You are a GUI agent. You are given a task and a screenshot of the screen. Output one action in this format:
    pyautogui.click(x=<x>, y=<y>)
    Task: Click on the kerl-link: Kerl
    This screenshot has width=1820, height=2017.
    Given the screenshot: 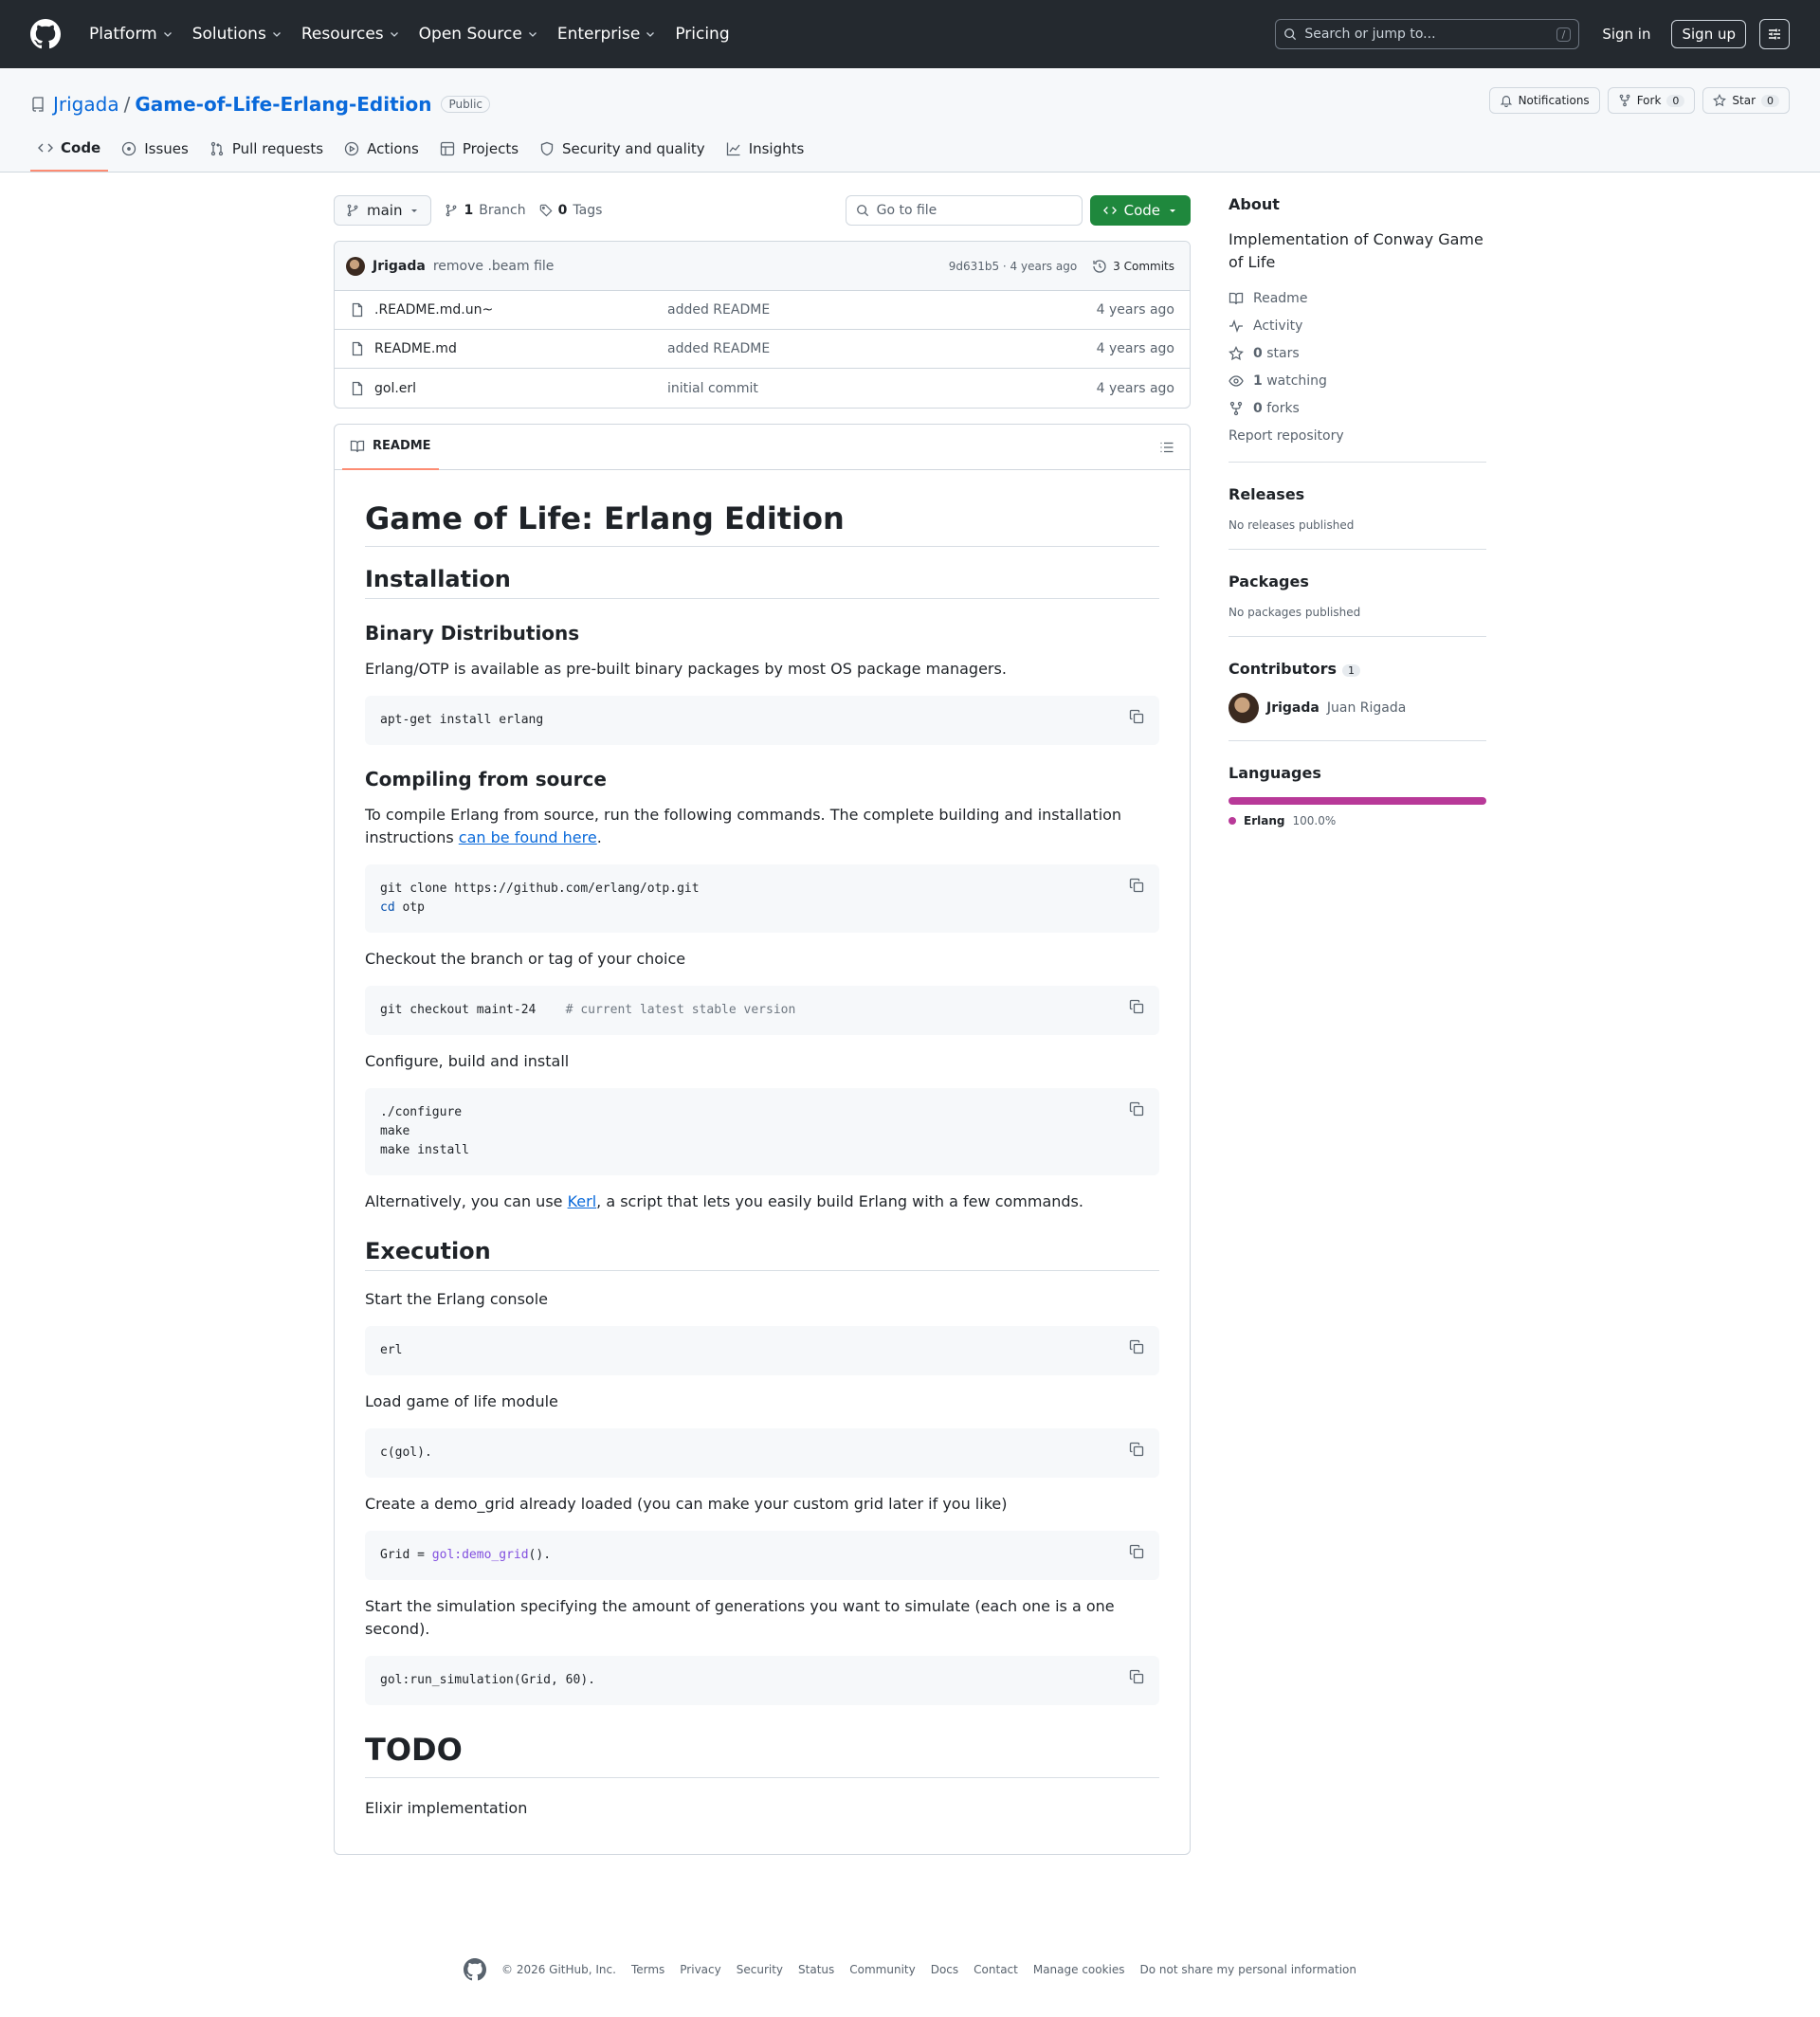 What is the action you would take?
    pyautogui.click(x=582, y=1201)
    